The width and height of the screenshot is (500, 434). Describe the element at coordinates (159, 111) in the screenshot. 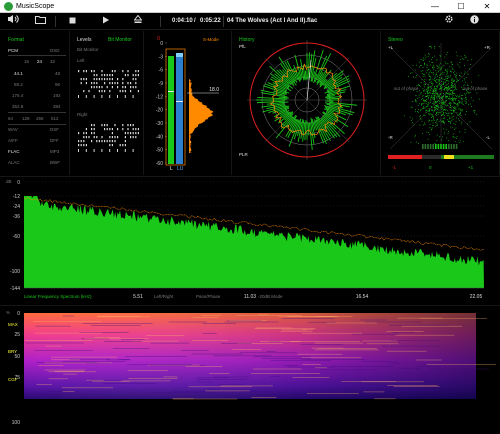

I see `meter-tick-label: -20` at that location.